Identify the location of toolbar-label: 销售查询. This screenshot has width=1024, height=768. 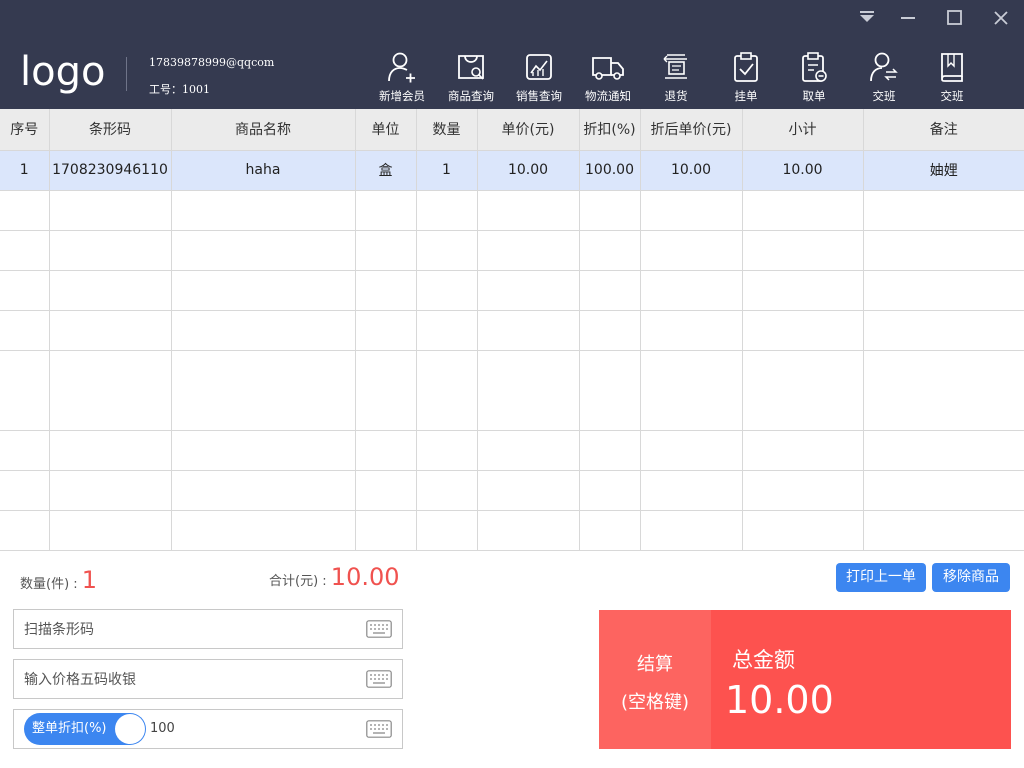
(539, 96).